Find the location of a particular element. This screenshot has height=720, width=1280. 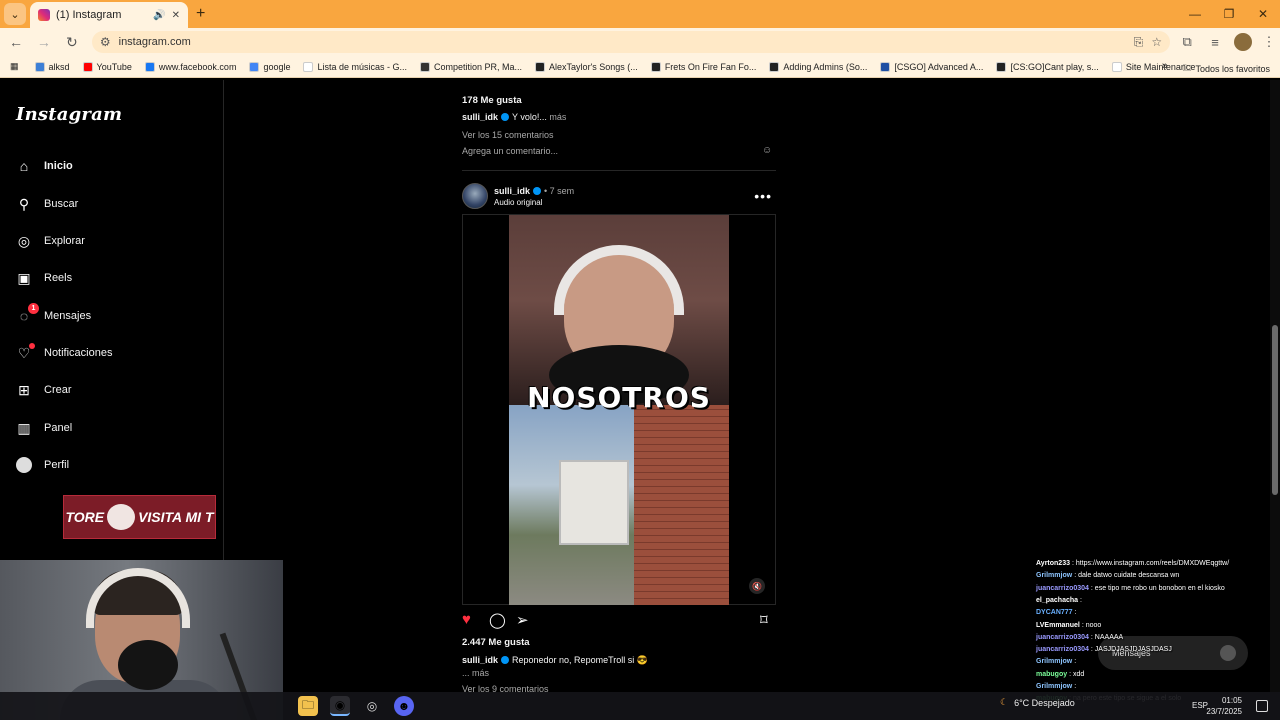

chat-username: mabugoy is located at coordinates (1051, 674).